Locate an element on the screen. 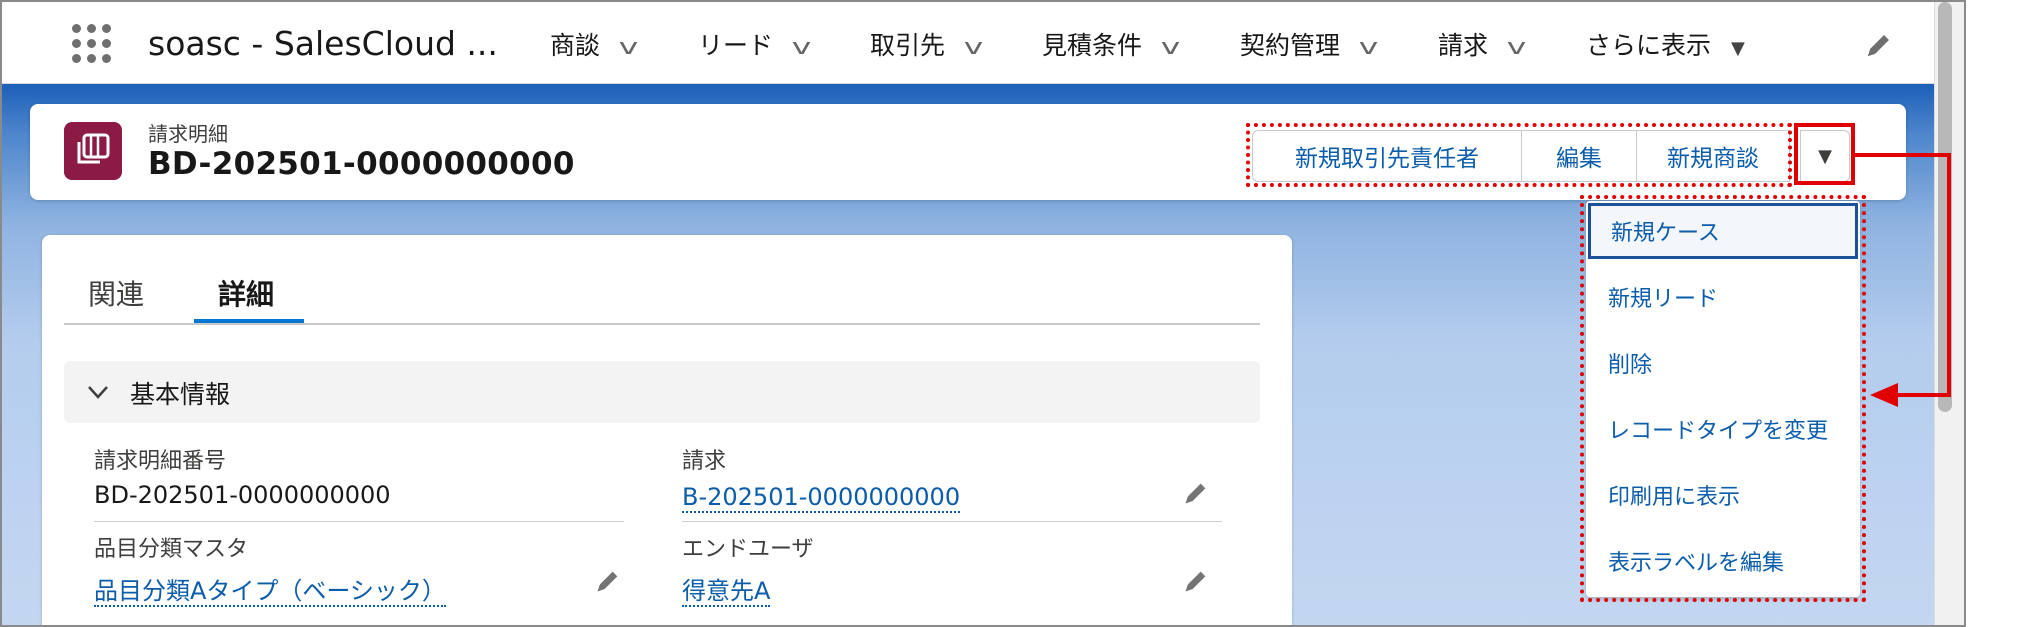 The image size is (2027, 627). nav-item-label: 見積条件 is located at coordinates (1092, 45).